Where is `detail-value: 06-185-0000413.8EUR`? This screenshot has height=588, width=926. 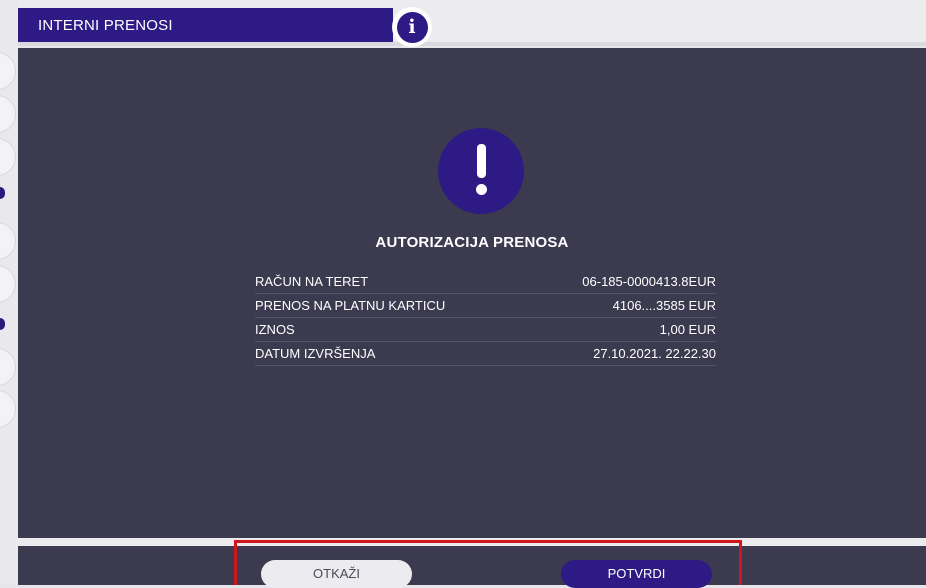
detail-value: 06-185-0000413.8EUR is located at coordinates (649, 281).